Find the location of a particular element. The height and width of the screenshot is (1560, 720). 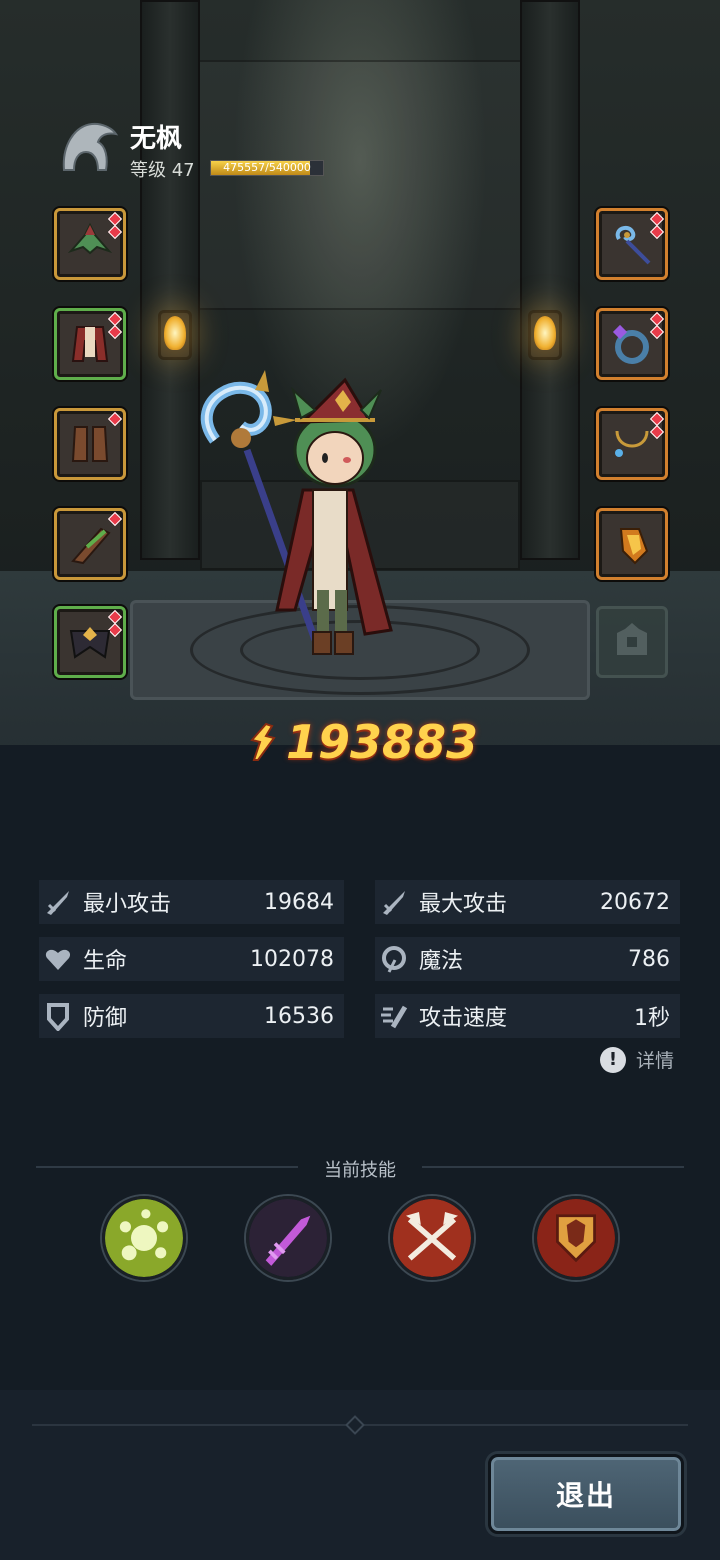

exp-text: 475557/540000 is located at coordinates (267, 167).